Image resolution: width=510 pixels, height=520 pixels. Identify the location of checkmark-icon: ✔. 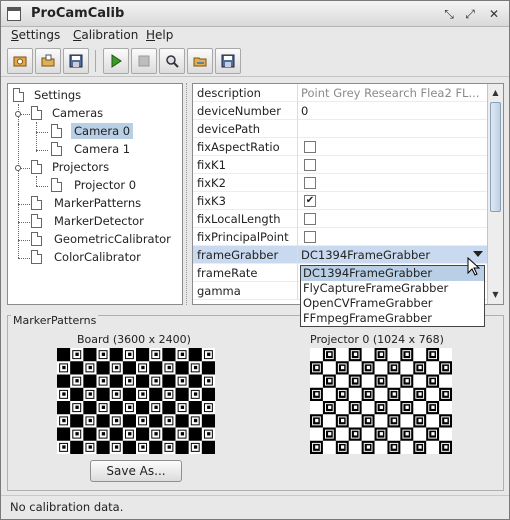
(310, 200).